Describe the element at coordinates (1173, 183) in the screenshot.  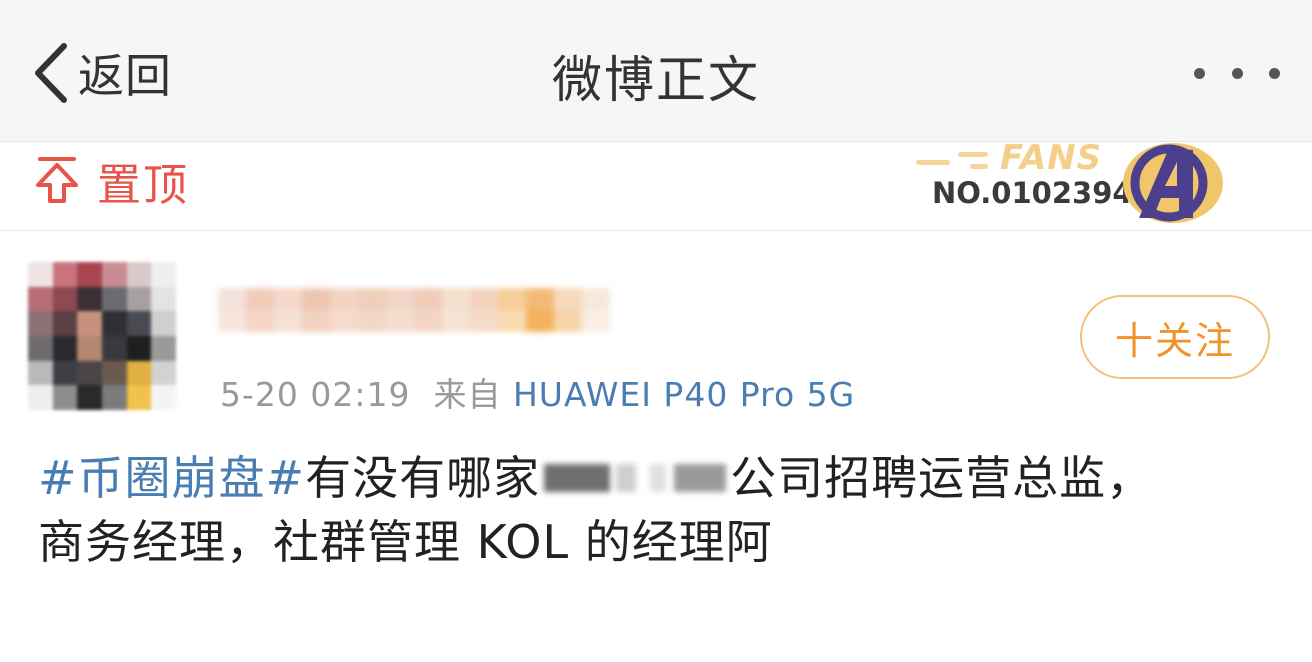
I see `avengers-a-icon` at that location.